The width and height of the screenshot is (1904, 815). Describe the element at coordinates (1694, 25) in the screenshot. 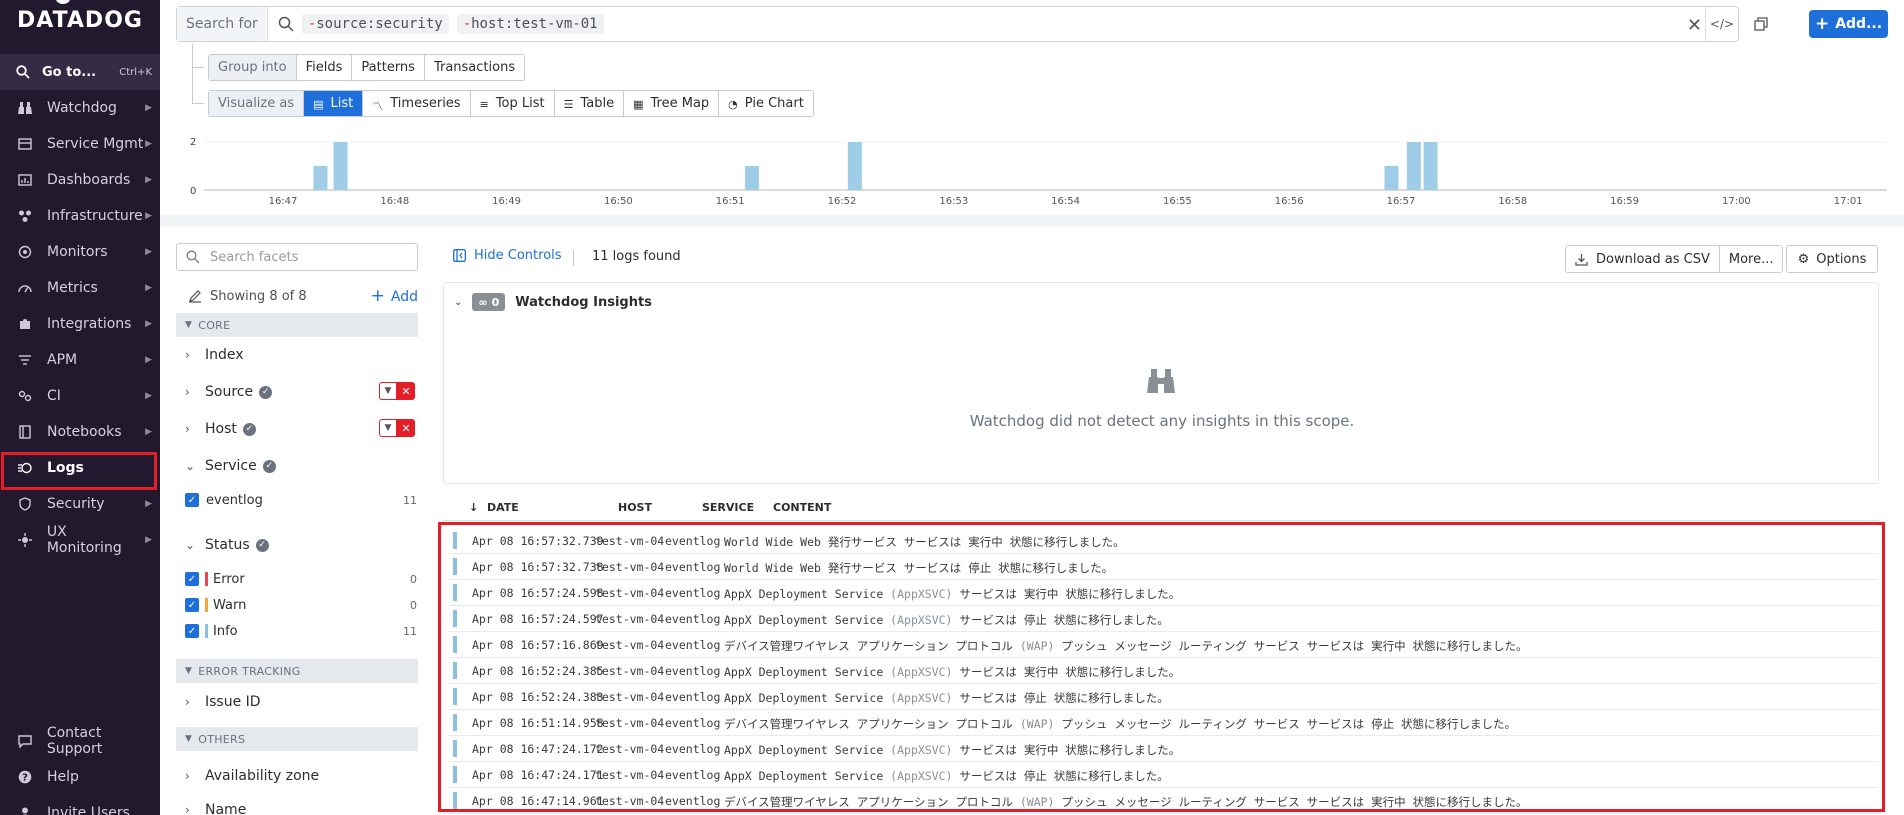

I see `clear-search-icon: ✕` at that location.